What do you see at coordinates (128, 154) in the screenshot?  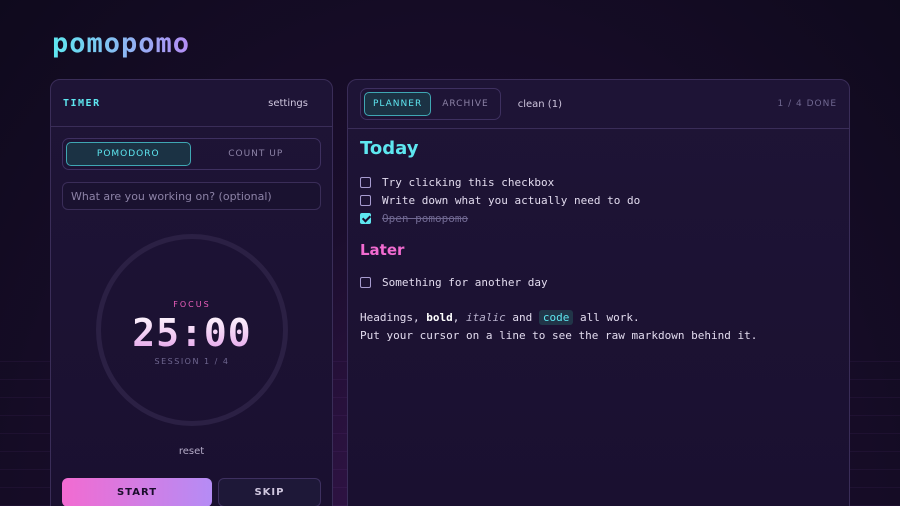 I see `mode-pomodoro-button: POMODORO` at bounding box center [128, 154].